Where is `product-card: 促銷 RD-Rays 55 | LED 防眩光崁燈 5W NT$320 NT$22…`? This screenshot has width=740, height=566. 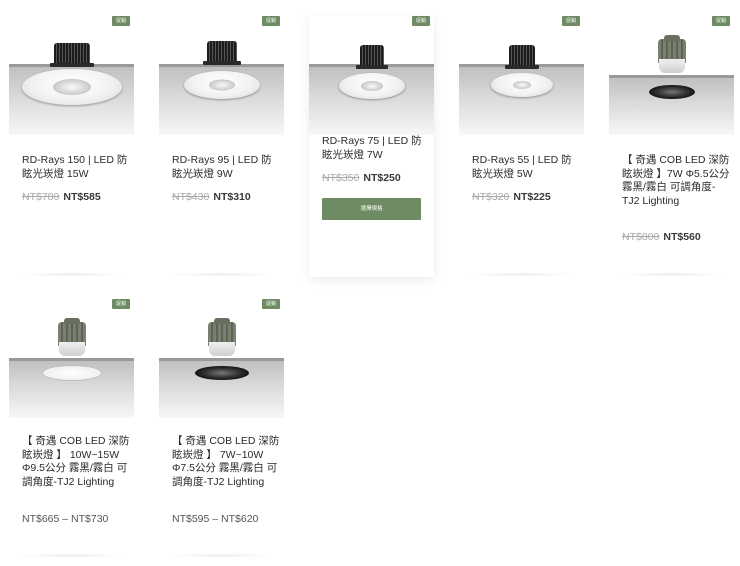 product-card: 促銷 RD-Rays 55 | LED 防眩光崁燈 5W NT$320 NT$22… is located at coordinates (521, 150).